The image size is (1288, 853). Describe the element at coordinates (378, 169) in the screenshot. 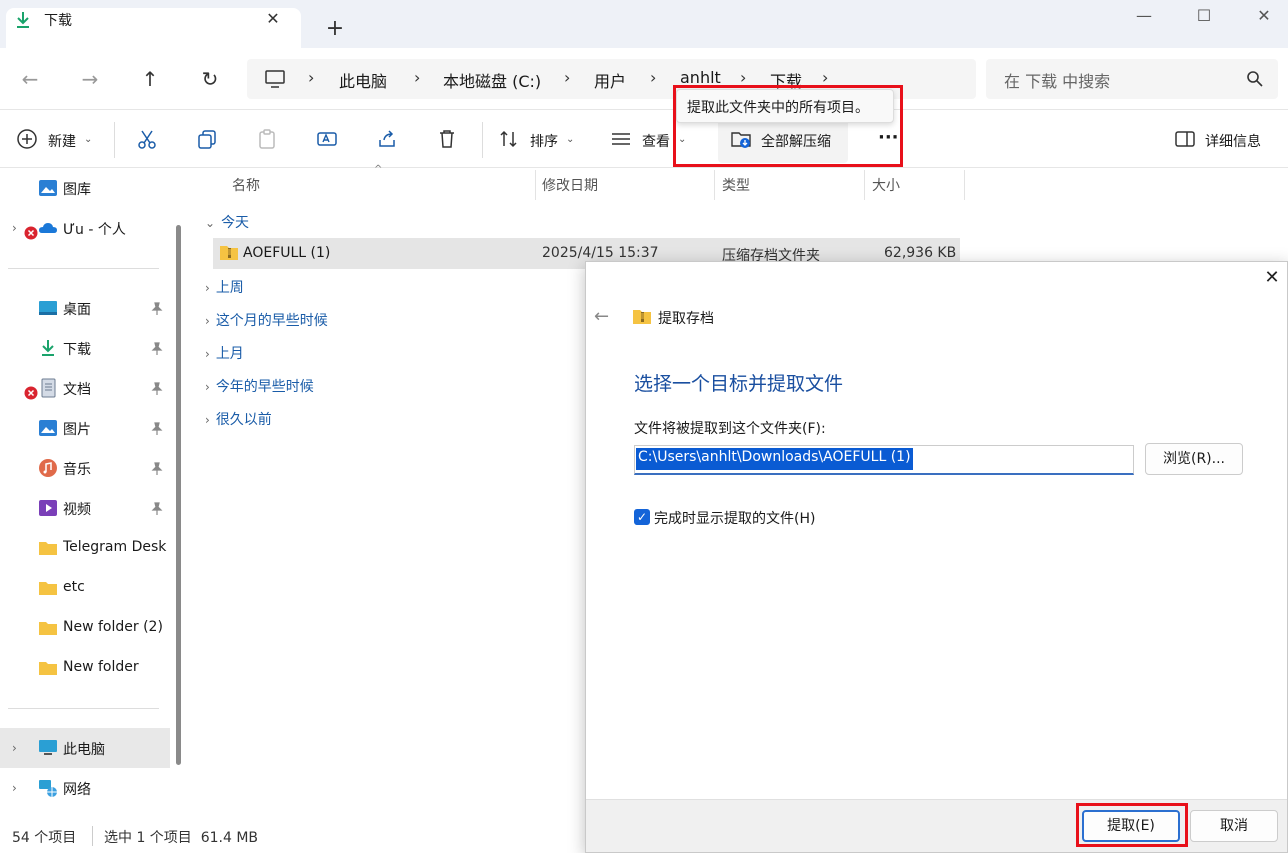

I see `sort-arrow-icon: ^` at that location.